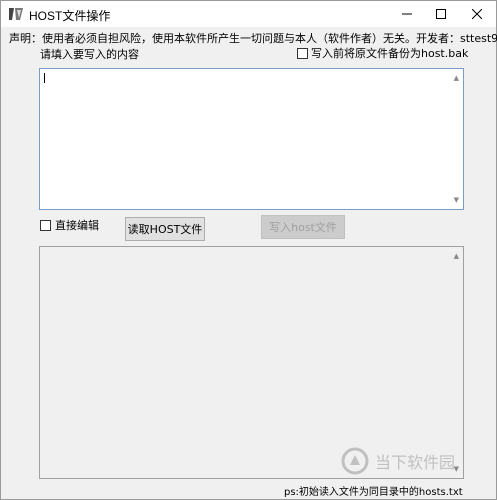 The width and height of the screenshot is (497, 500). Describe the element at coordinates (165, 229) in the screenshot. I see `read-host-button: 读取HOST文件` at that location.